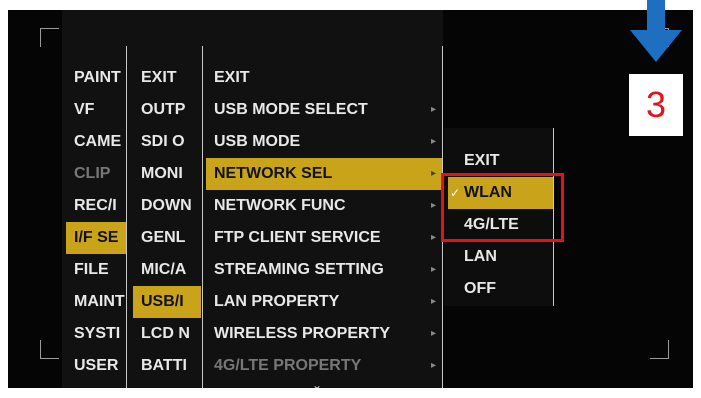  What do you see at coordinates (288, 365) in the screenshot?
I see `item-label: 4G/LTE PROPERTY` at bounding box center [288, 365].